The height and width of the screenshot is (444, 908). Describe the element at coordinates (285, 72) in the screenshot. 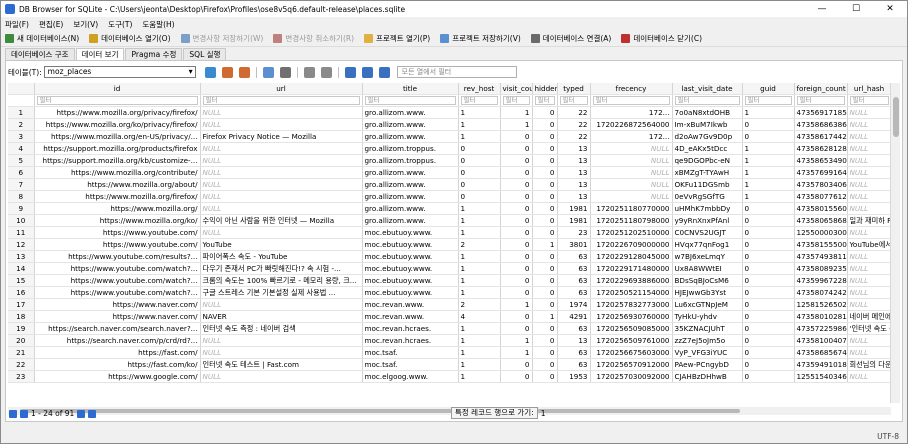

I see `print-icon` at that location.